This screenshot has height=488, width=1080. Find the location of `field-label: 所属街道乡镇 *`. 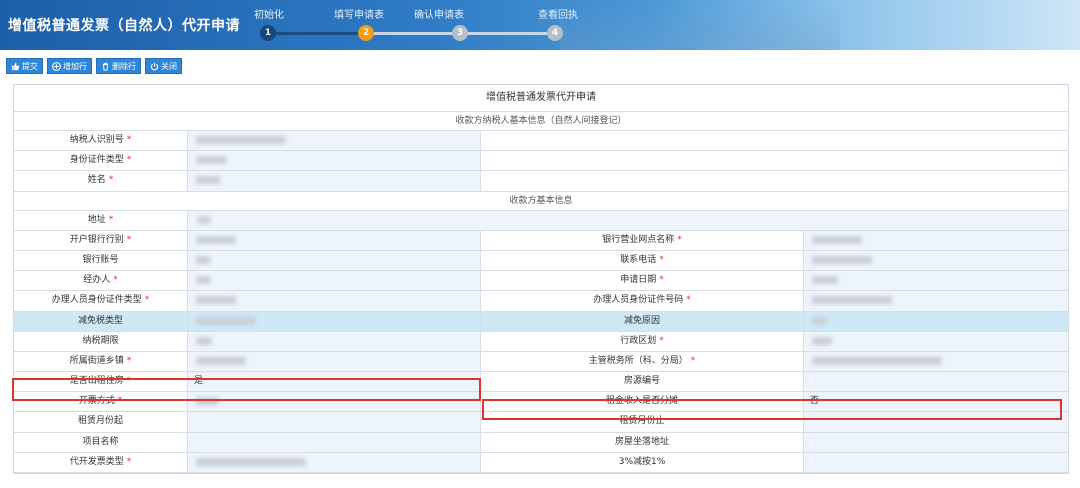

field-label: 所属街道乡镇 * is located at coordinates (101, 361).